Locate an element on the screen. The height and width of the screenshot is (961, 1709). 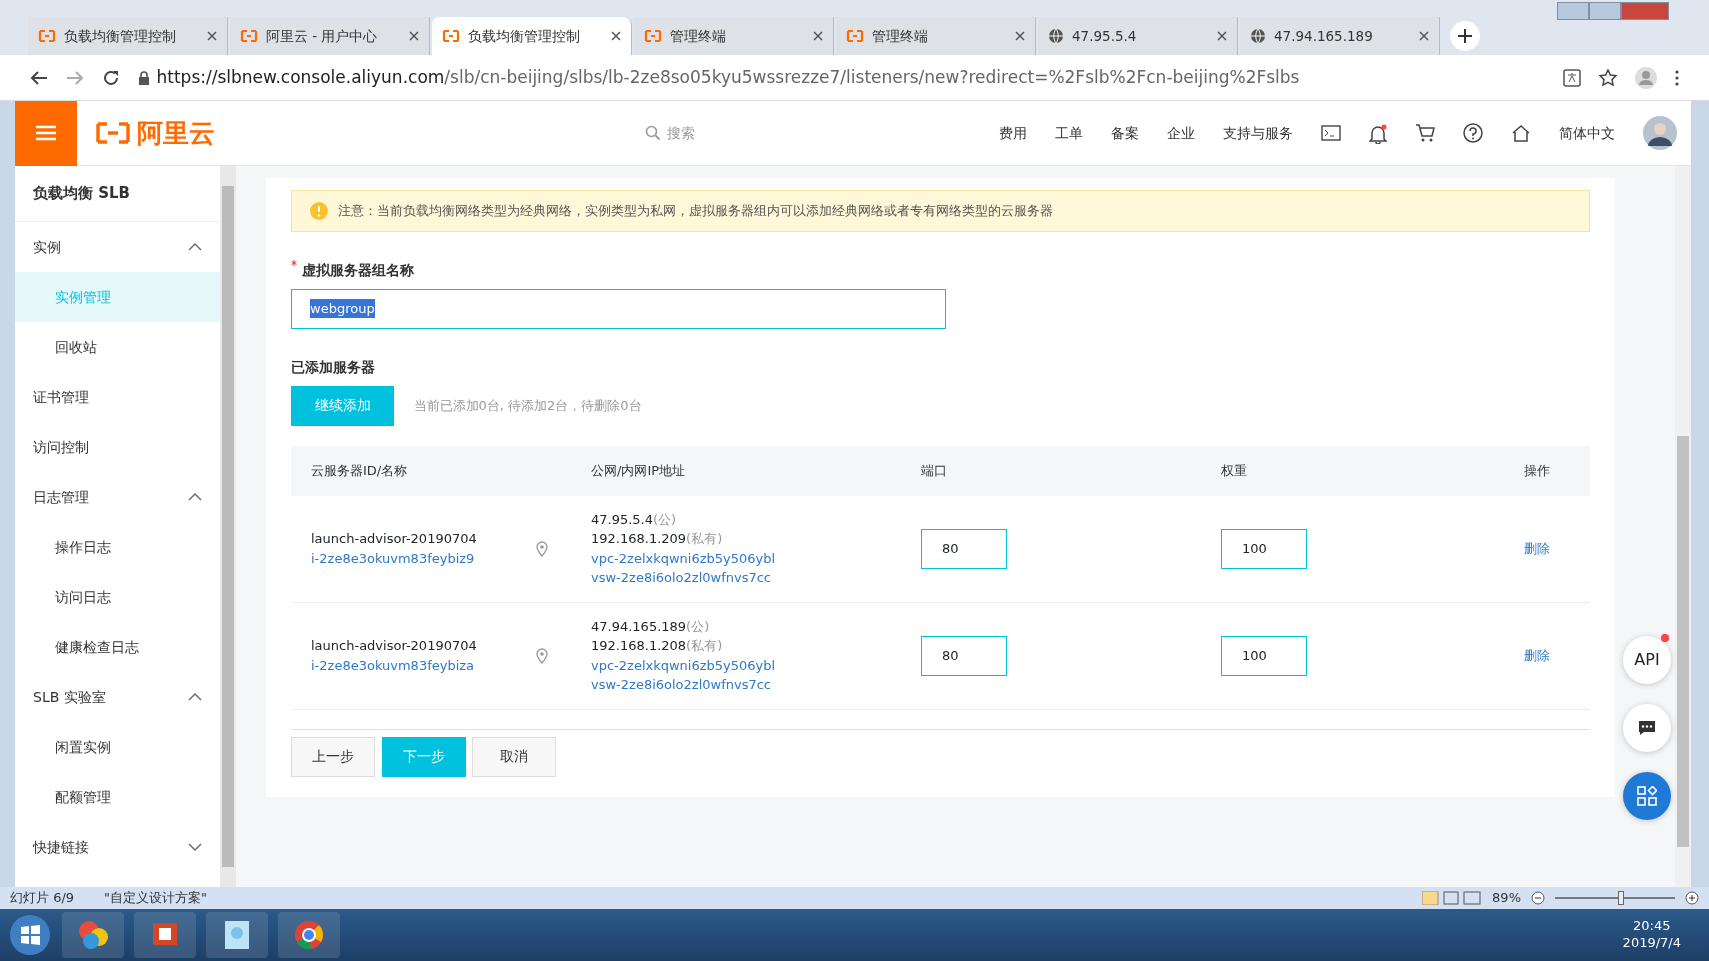
logo-text: 阿里云 is located at coordinates (176, 133).